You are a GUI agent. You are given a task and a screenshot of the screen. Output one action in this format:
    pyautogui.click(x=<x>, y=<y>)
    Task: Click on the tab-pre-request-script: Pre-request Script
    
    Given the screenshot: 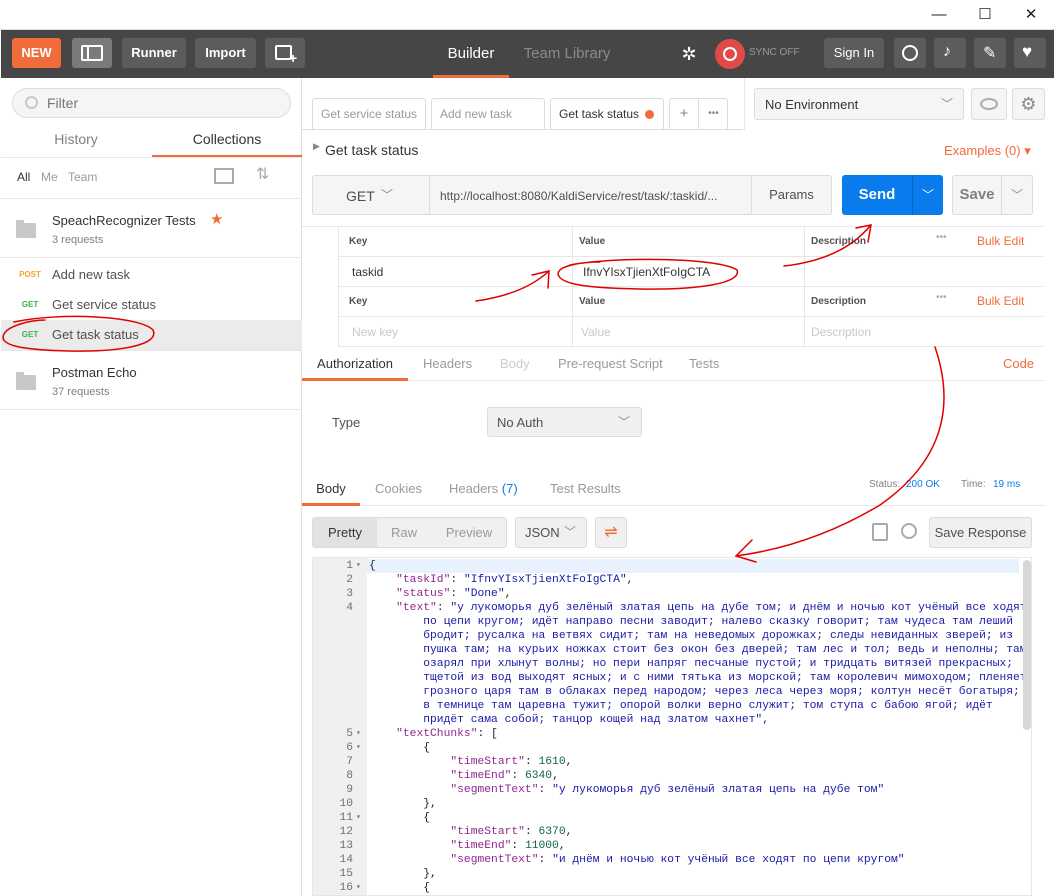 What is the action you would take?
    pyautogui.click(x=610, y=364)
    